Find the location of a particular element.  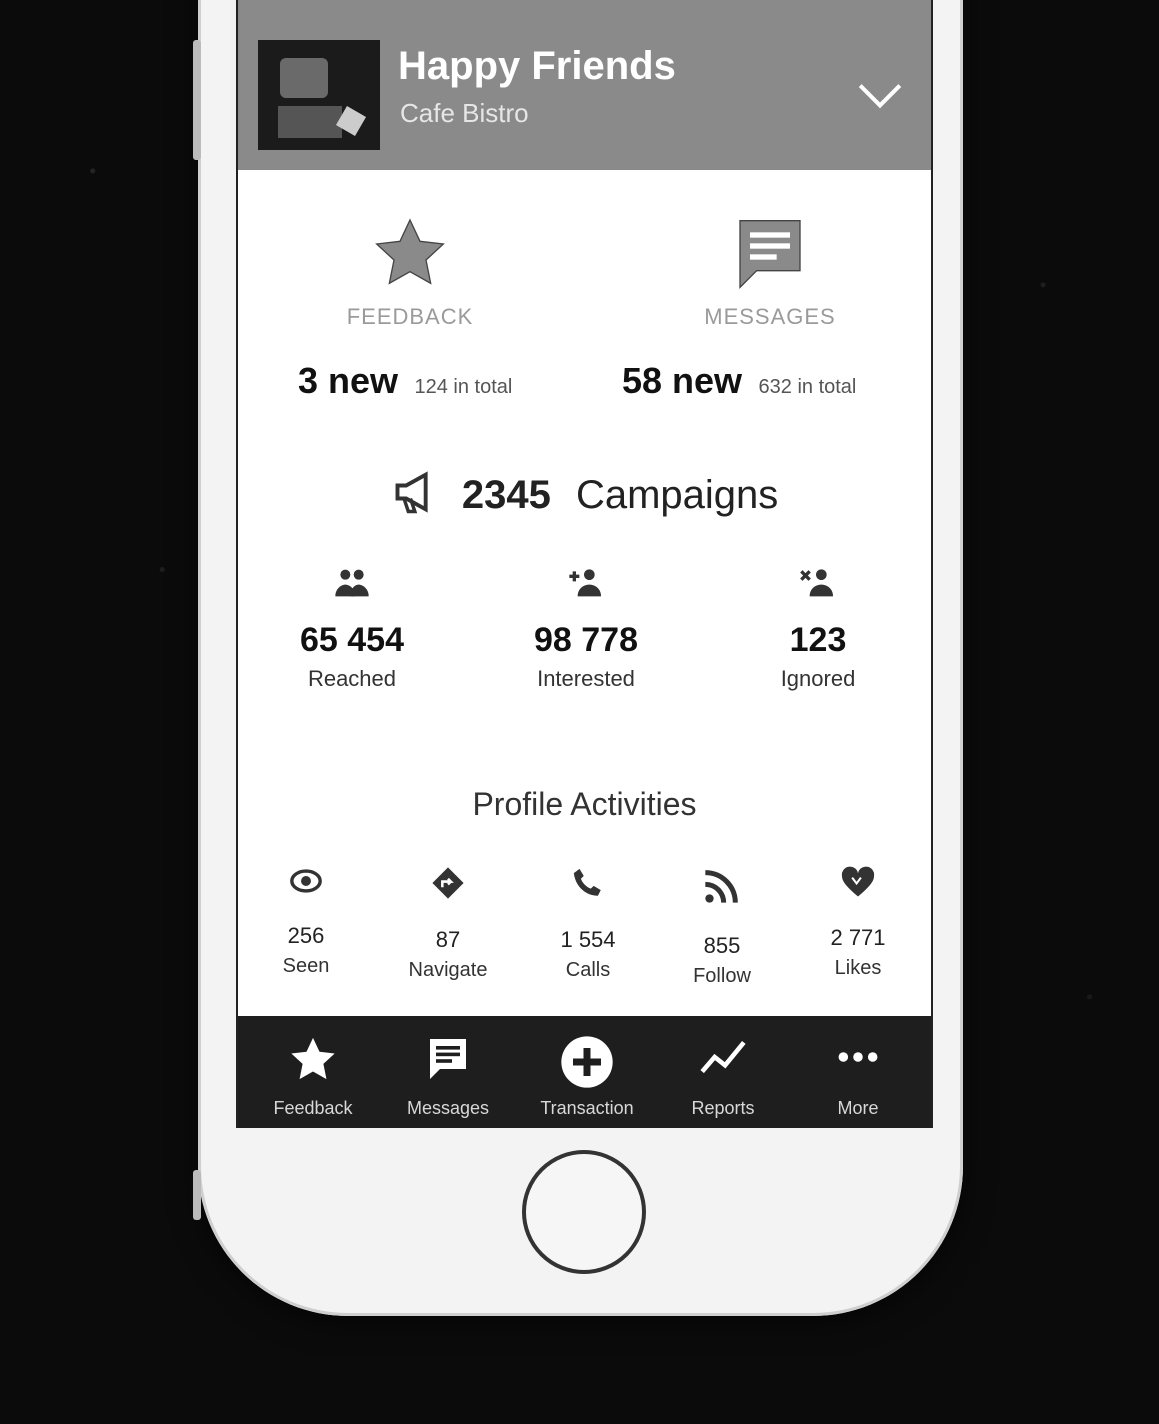

tab-transaction: Transaction is located at coordinates (587, 1072).